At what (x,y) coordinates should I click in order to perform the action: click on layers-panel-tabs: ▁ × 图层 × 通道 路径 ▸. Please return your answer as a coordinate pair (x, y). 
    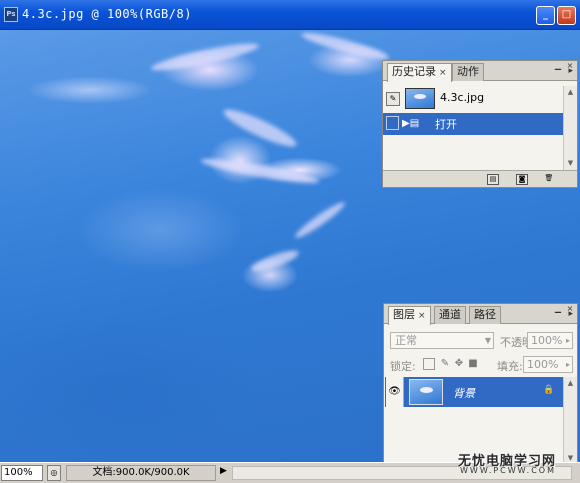
    Looking at the image, I should click on (480, 314).